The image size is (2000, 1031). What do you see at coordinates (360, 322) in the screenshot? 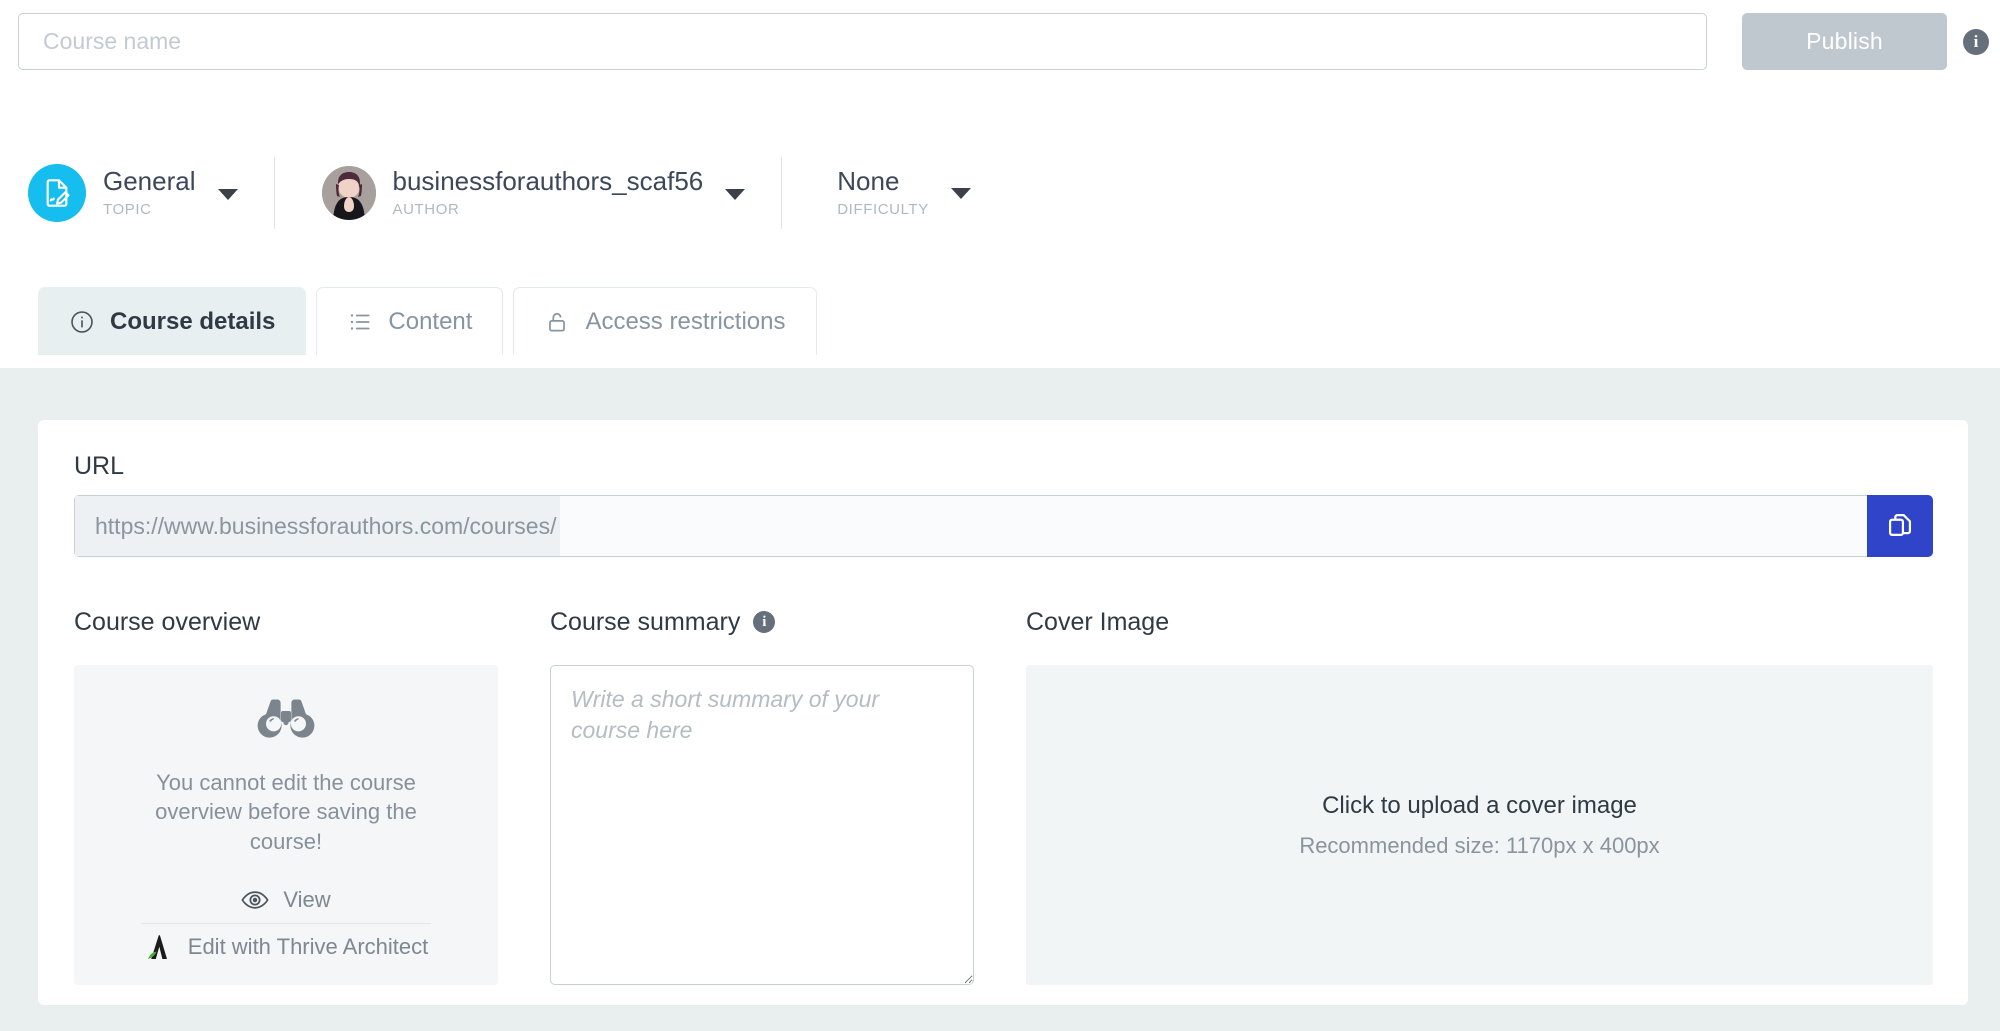
I see `list-icon` at bounding box center [360, 322].